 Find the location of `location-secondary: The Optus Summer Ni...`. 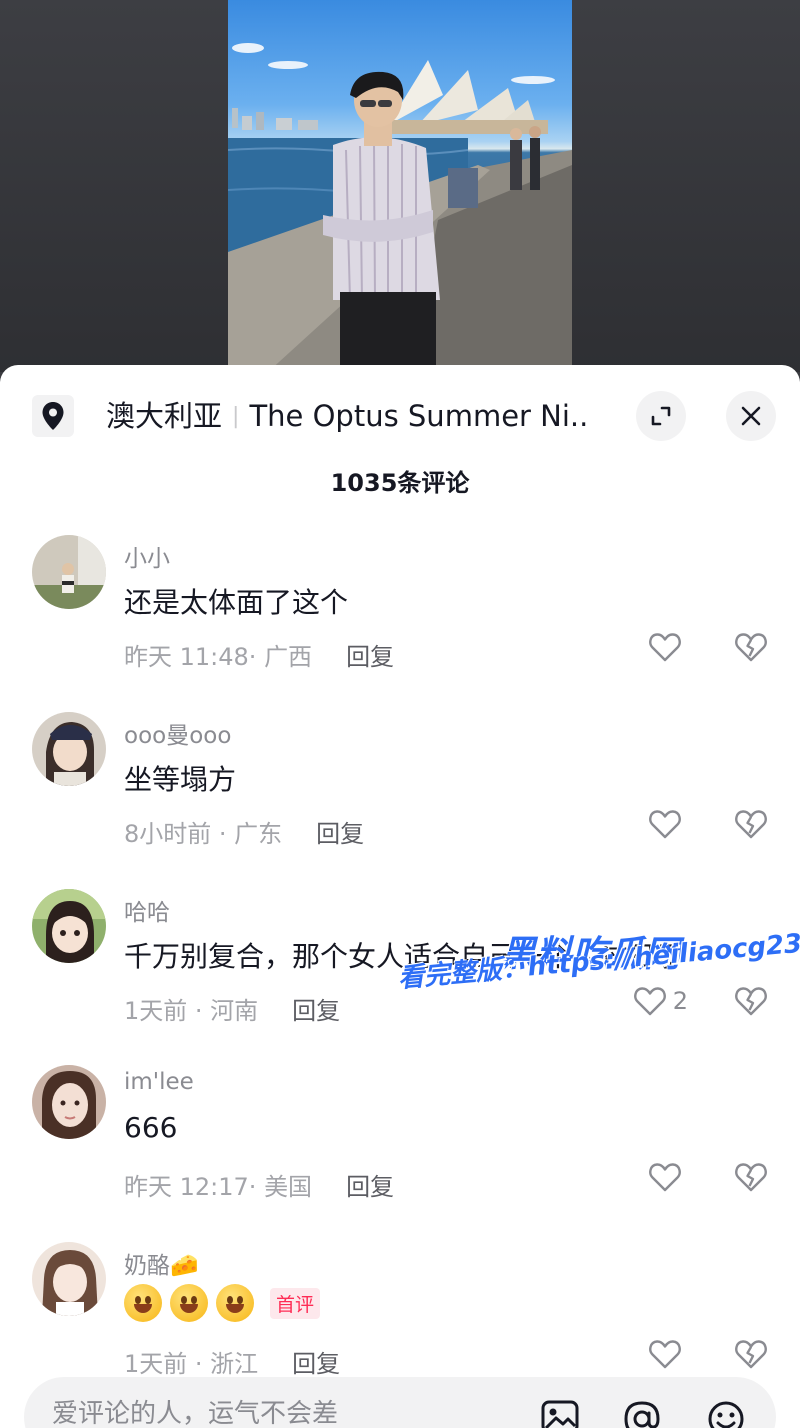

location-secondary: The Optus Summer Ni... is located at coordinates (417, 416).